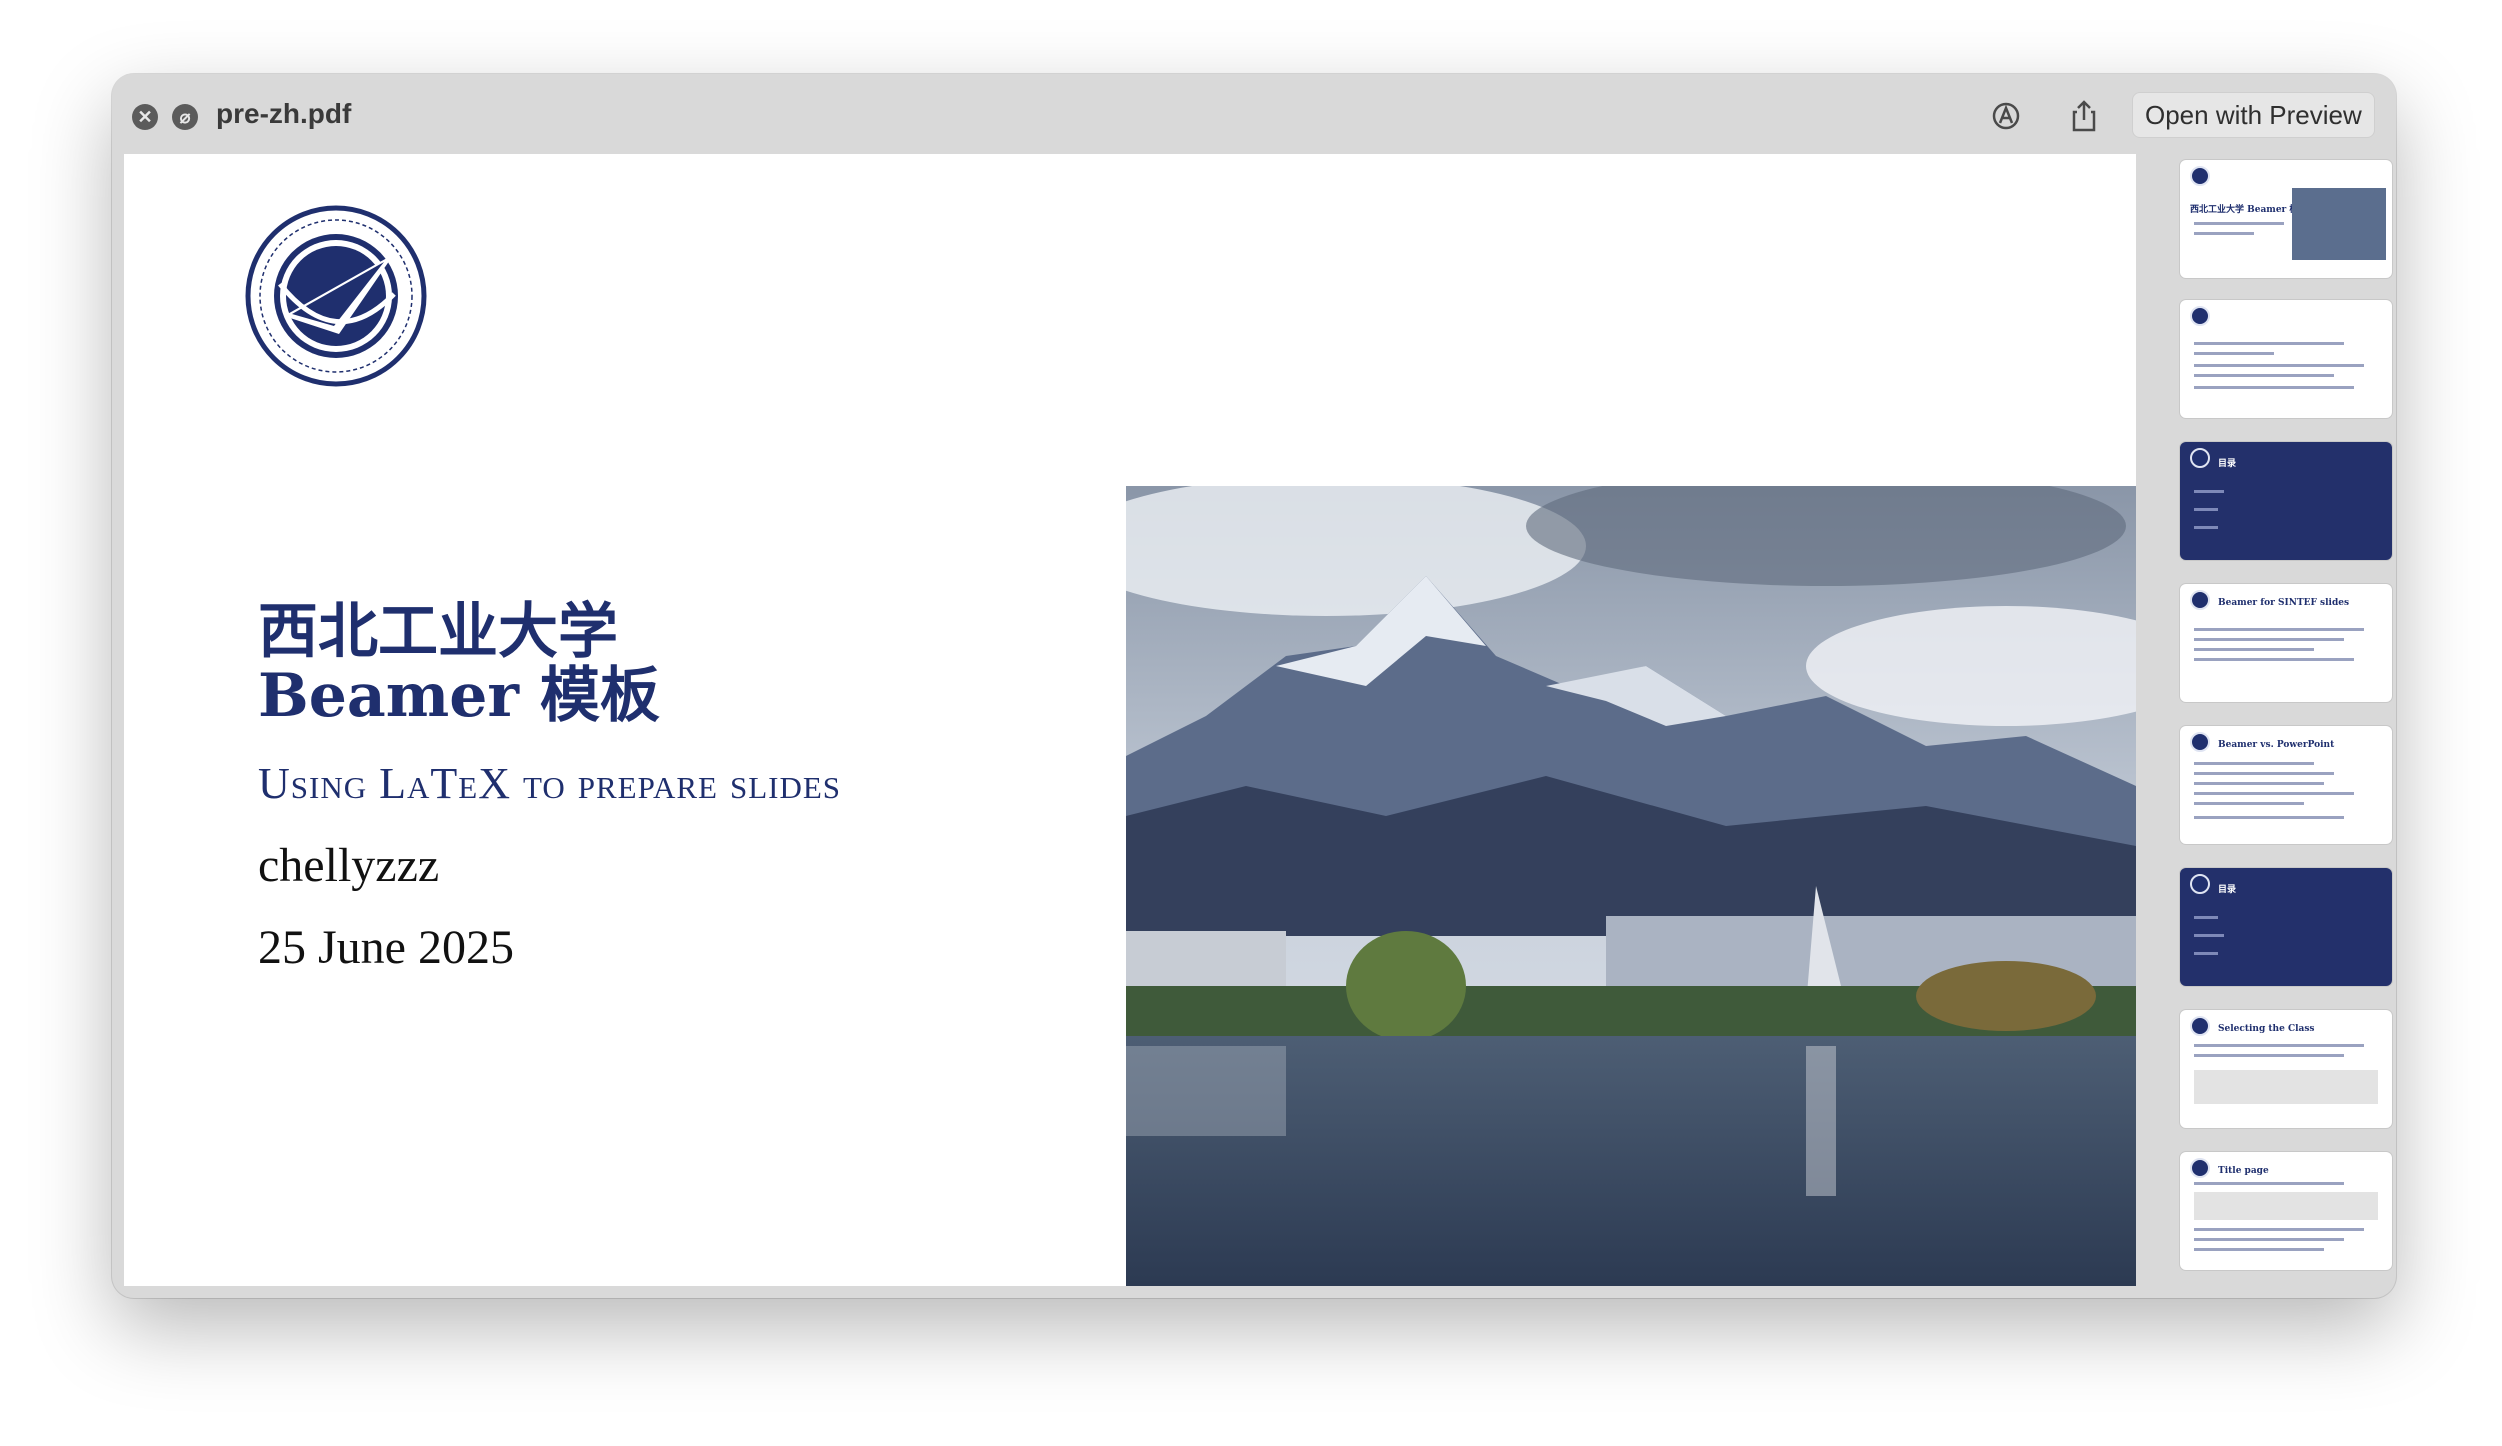  I want to click on slide-title-line-2: Beamer 模板, so click(459, 696).